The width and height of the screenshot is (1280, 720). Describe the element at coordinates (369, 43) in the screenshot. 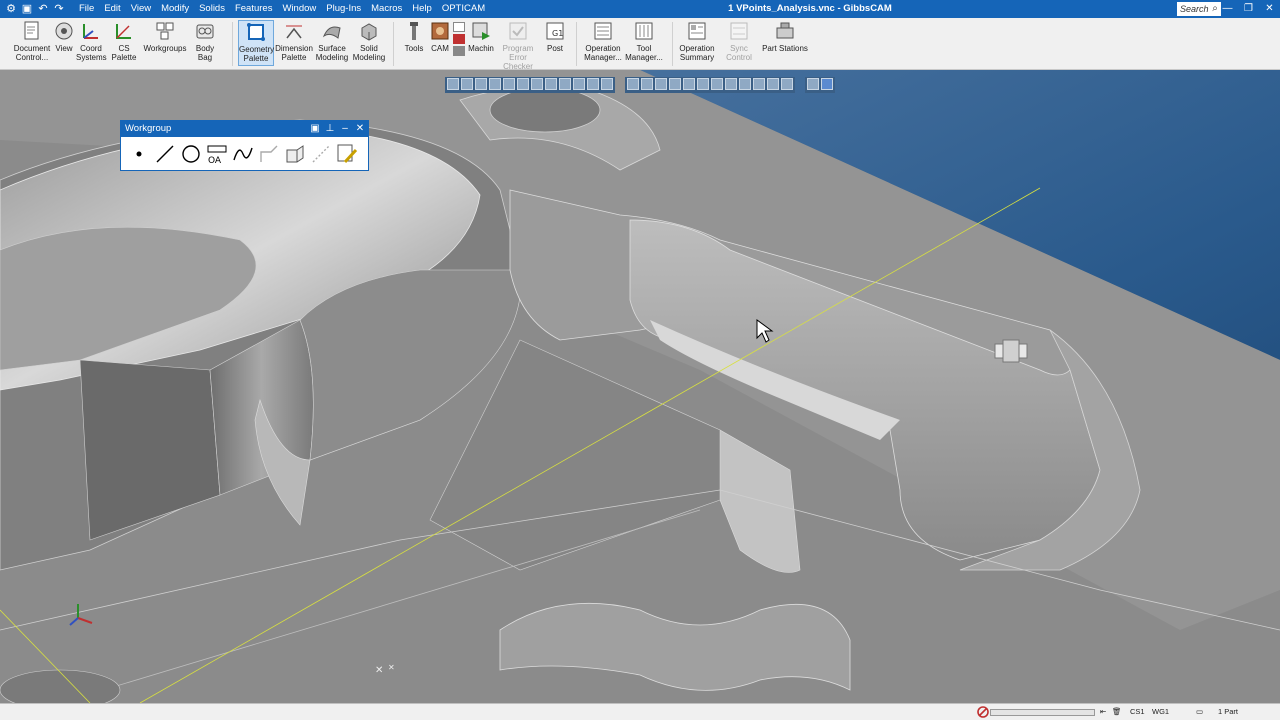

I see `solid-modeling-button: Solid Modeling` at that location.